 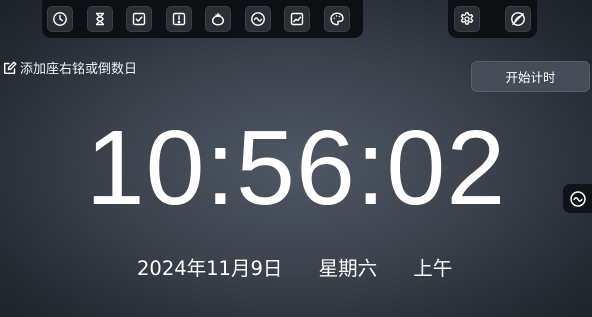 I want to click on pomodoro-button, so click(x=218, y=18).